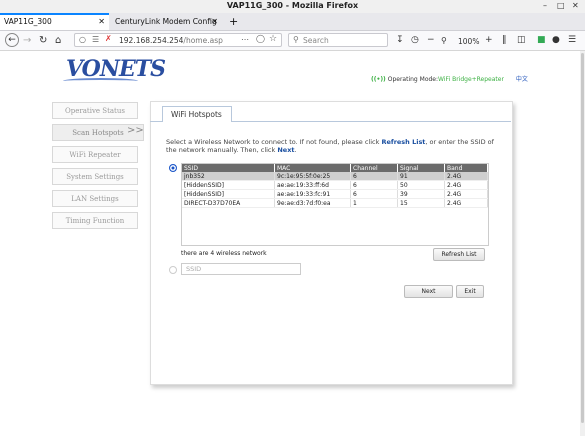 The height and width of the screenshot is (436, 585). Describe the element at coordinates (245, 39) in the screenshot. I see `page-actions-icon: ⋯` at that location.